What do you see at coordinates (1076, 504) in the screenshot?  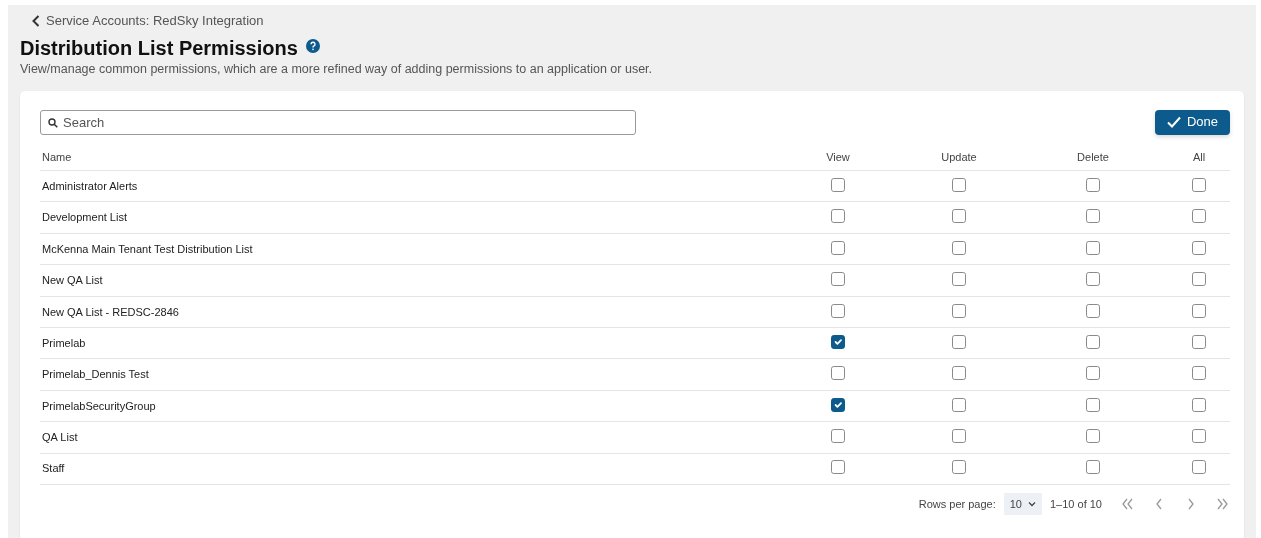 I see `page-range: 1–10 of 10` at bounding box center [1076, 504].